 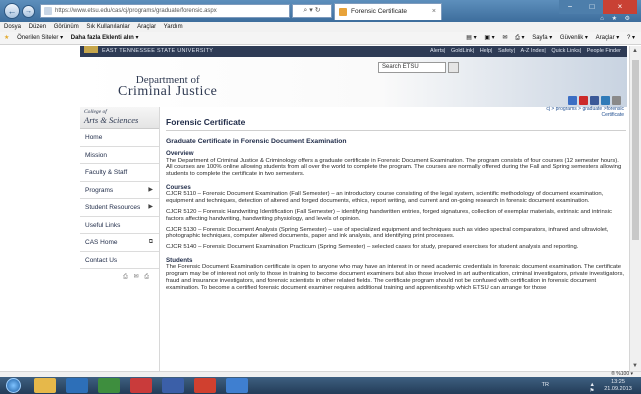 What do you see at coordinates (105, 38) in the screenshot?
I see `get-addons-link: Daha fazla Eklenti alın ▾` at bounding box center [105, 38].